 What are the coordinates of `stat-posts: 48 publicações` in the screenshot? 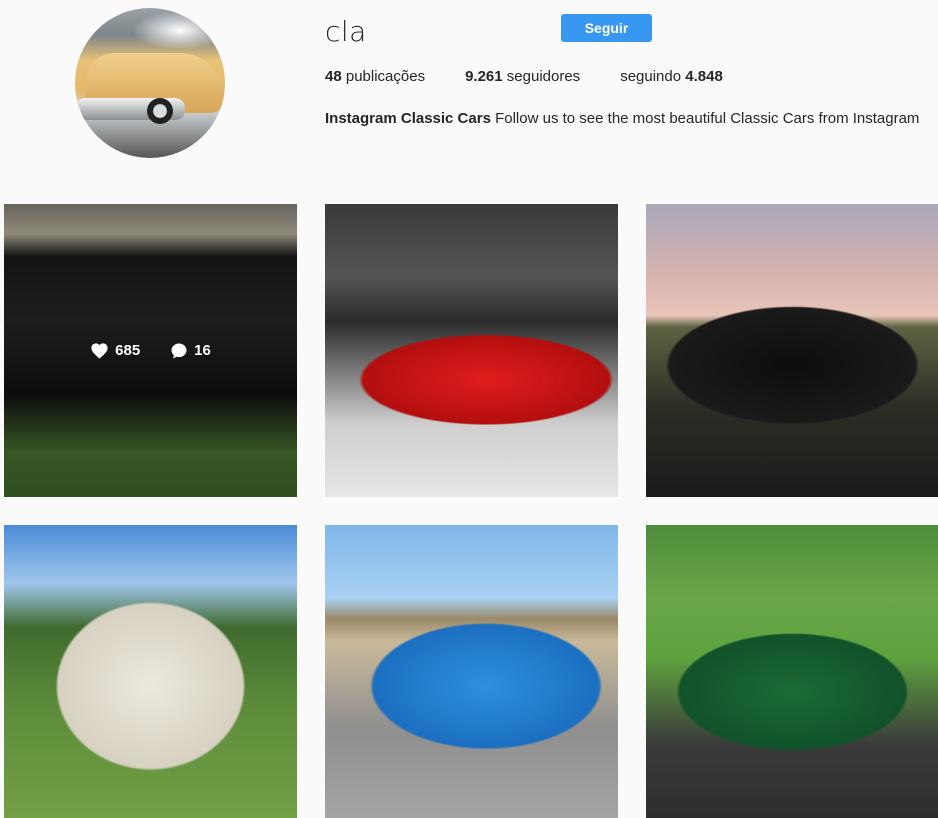 It's located at (375, 76).